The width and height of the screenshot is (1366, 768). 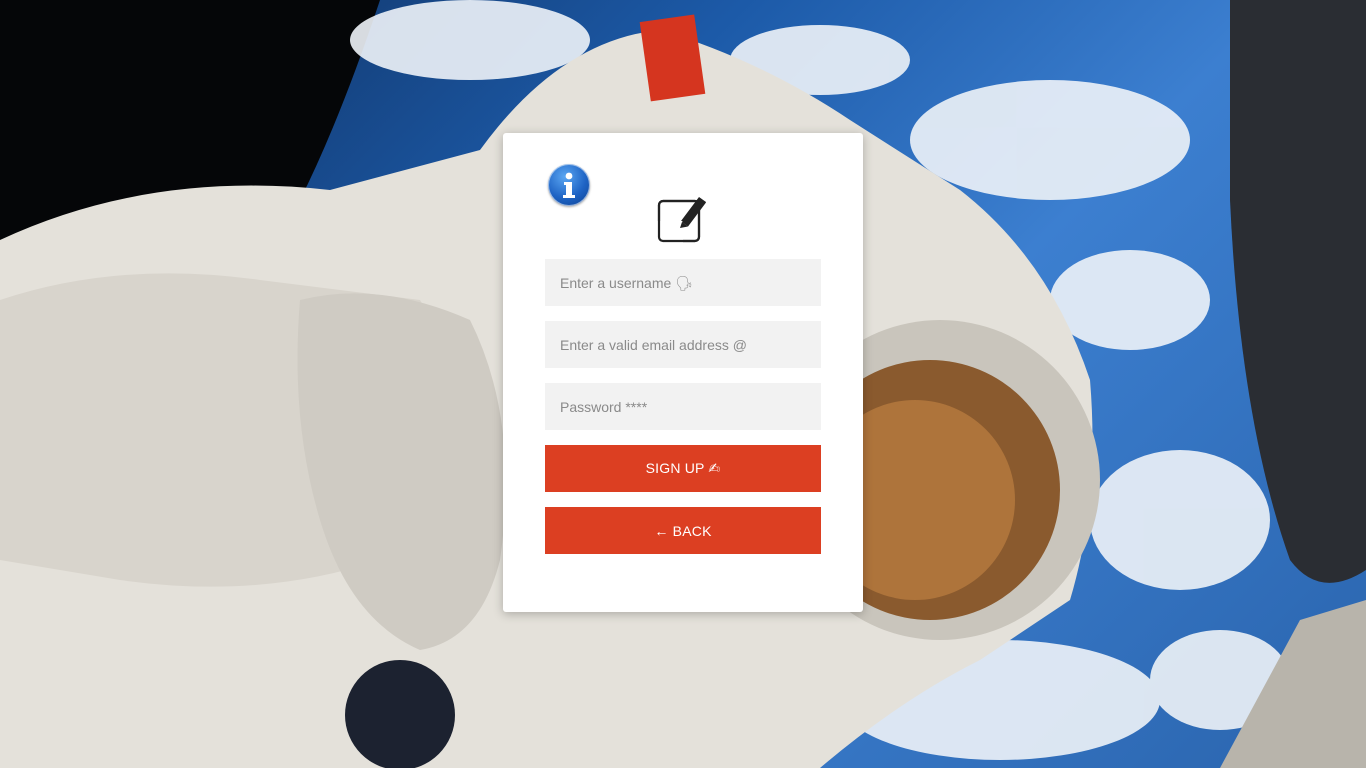 I want to click on signup-button: SIGN UP ✍, so click(x=683, y=468).